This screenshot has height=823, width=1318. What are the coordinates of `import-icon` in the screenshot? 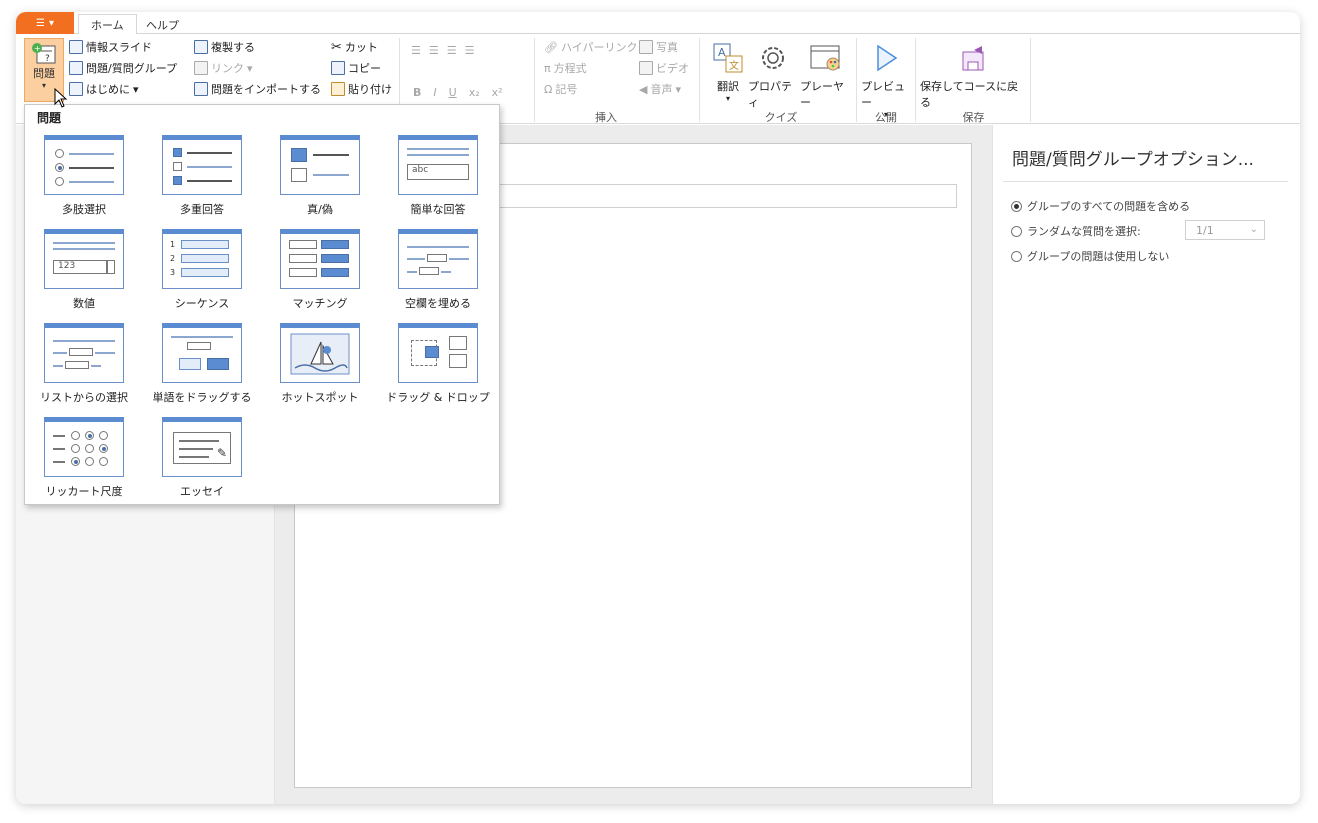 It's located at (201, 89).